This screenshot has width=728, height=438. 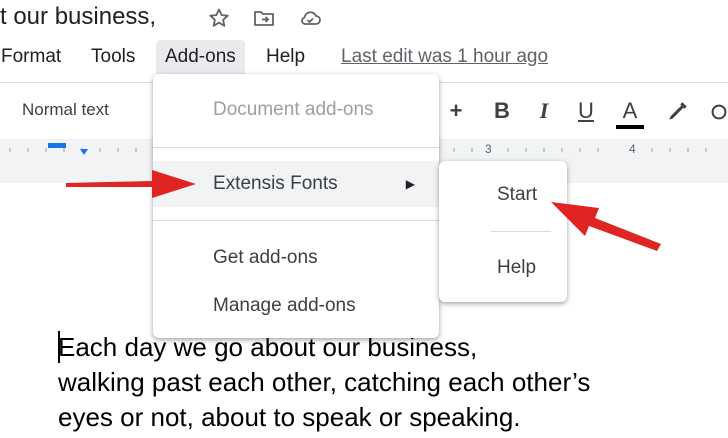 I want to click on paragraph-style-label: Normal text, so click(x=65, y=109).